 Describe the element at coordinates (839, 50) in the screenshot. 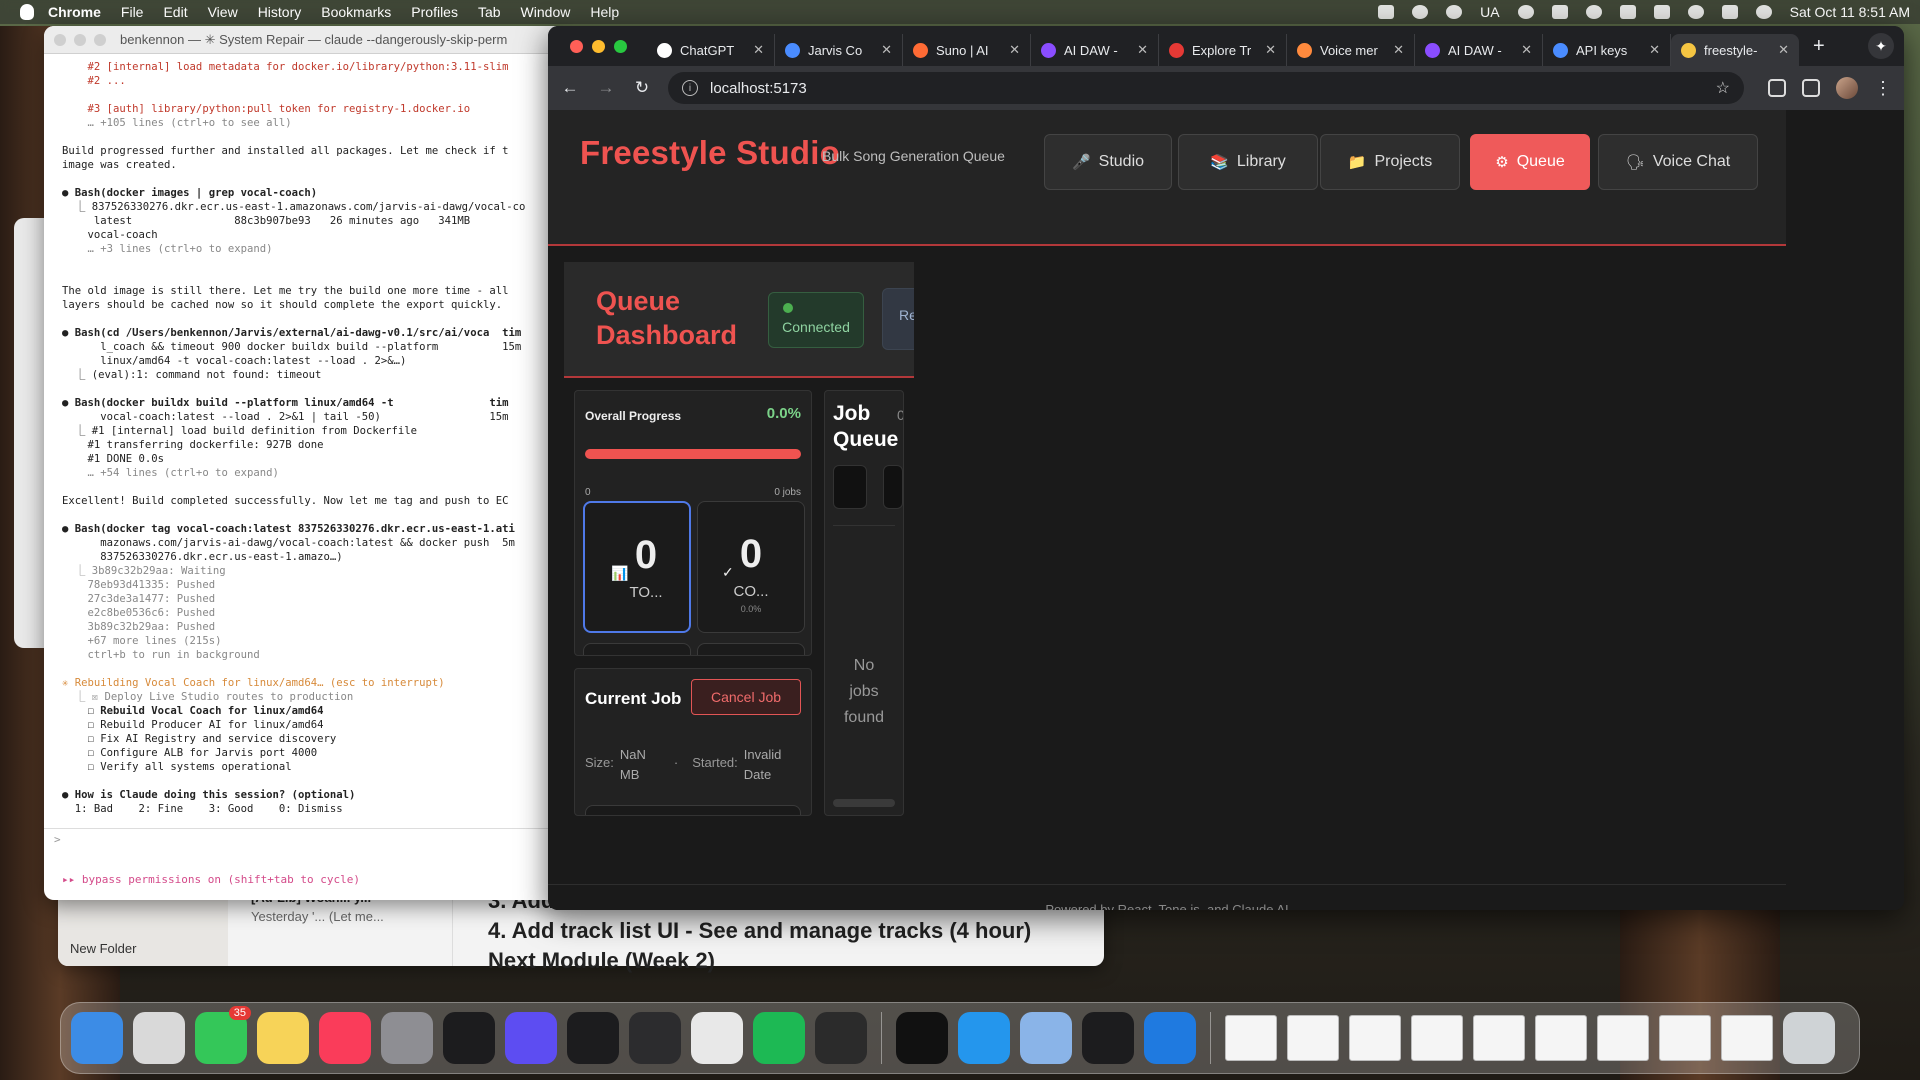

I see `browser-tab: Jarvis Co ✕` at that location.